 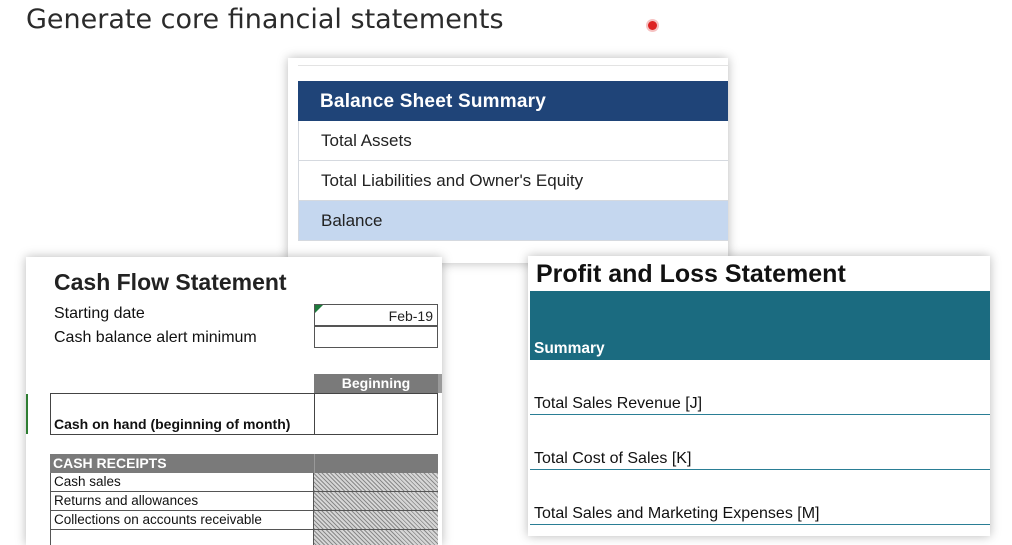 What do you see at coordinates (506, 1) in the screenshot?
I see `clipped-previous-text` at bounding box center [506, 1].